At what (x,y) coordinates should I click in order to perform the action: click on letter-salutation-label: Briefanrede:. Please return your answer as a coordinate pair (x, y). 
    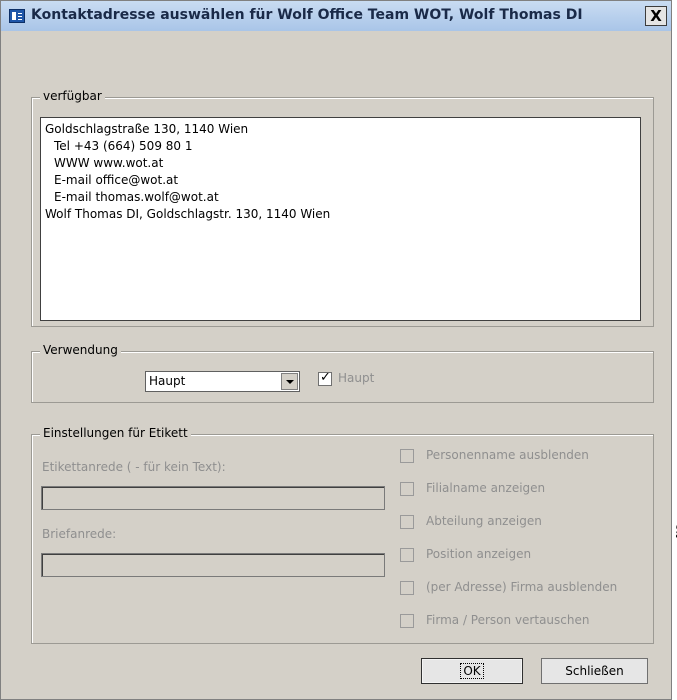
    Looking at the image, I should click on (79, 534).